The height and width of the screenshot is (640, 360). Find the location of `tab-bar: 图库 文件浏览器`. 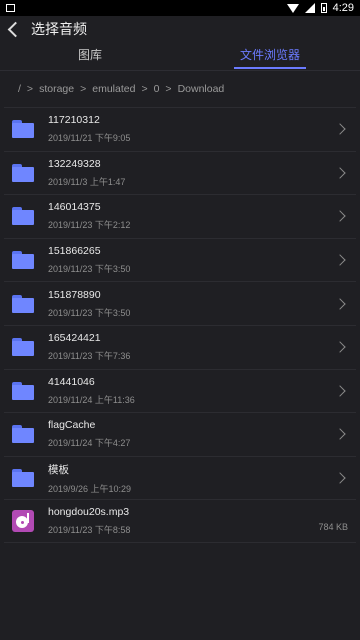

tab-bar: 图库 文件浏览器 is located at coordinates (180, 56).